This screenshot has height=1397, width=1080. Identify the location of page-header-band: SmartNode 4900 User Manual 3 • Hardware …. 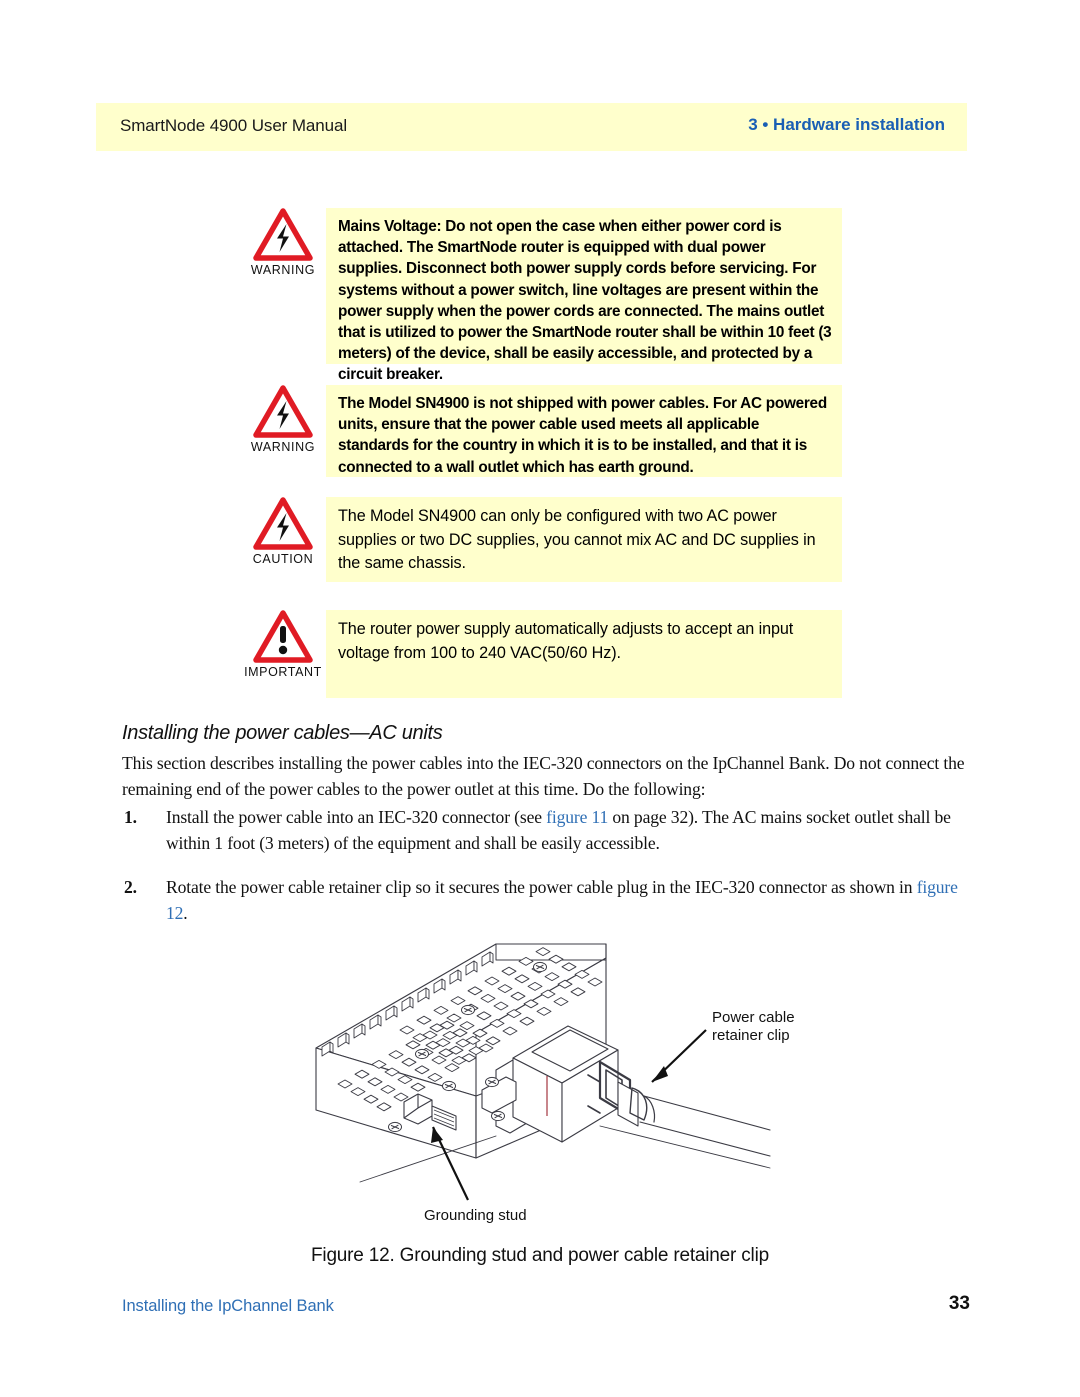
(531, 127).